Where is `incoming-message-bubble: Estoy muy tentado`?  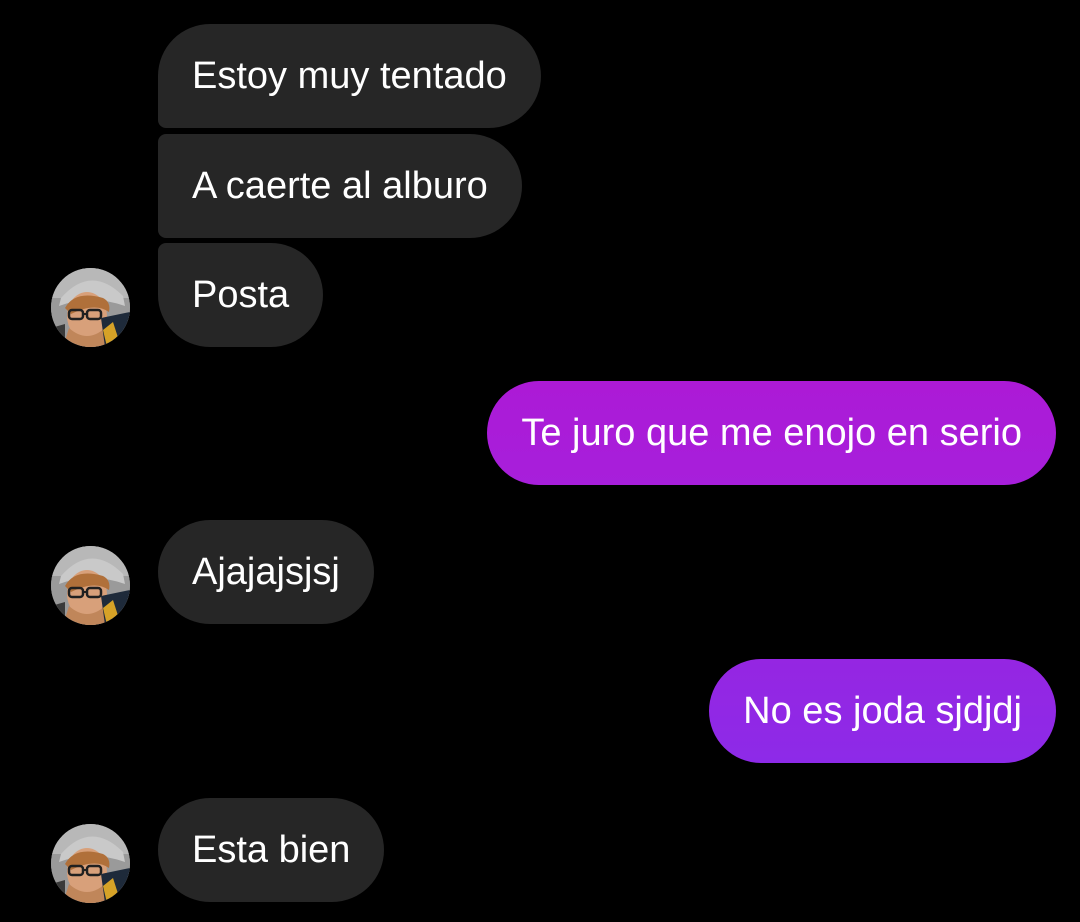
incoming-message-bubble: Estoy muy tentado is located at coordinates (349, 76).